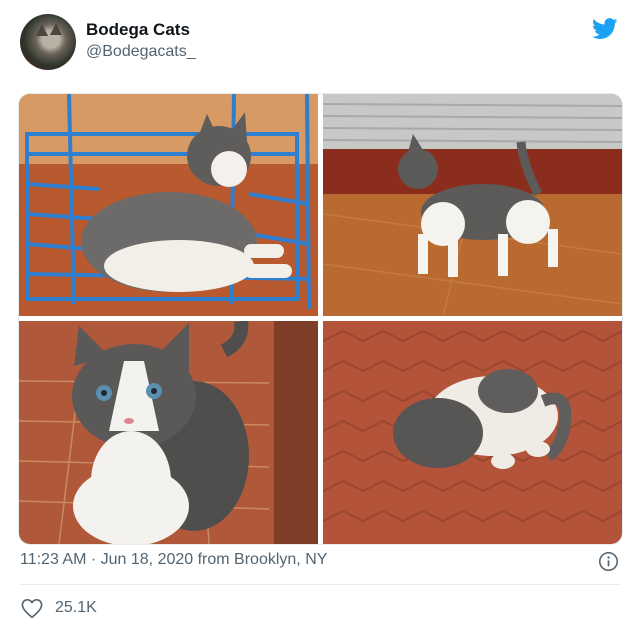 The width and height of the screenshot is (640, 634). What do you see at coordinates (48, 42) in the screenshot?
I see `avatar` at bounding box center [48, 42].